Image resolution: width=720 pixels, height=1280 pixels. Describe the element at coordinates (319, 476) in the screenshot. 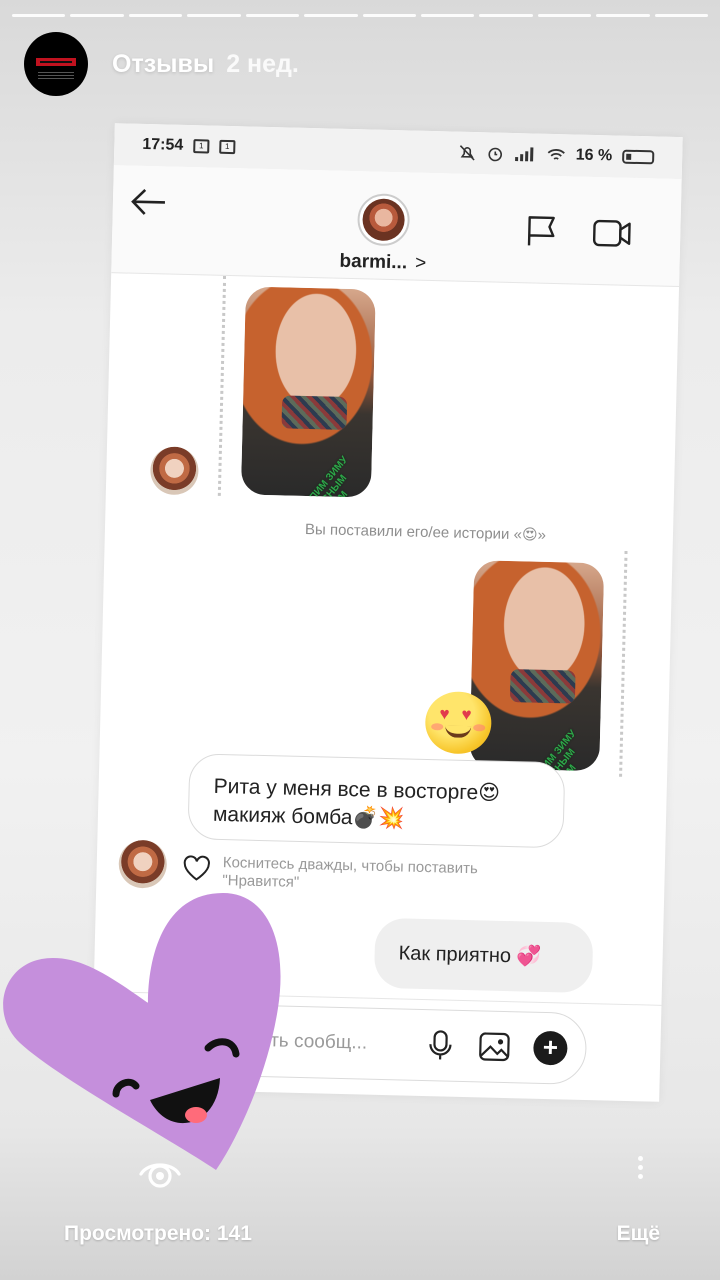

I see `photo-caption: РАСТОПИМ ЗИМУ ПРЕКРАСНЫМ МАКИЯЖЕМ` at that location.